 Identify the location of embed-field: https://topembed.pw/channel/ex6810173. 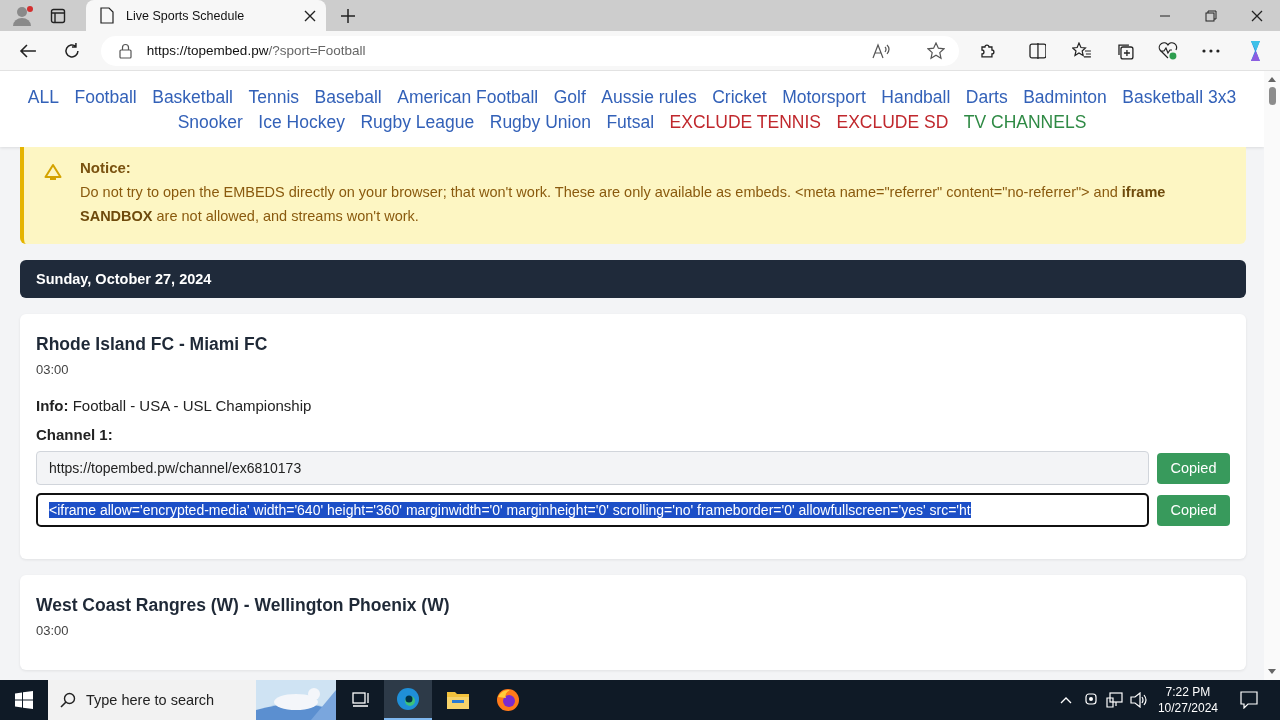
(592, 468).